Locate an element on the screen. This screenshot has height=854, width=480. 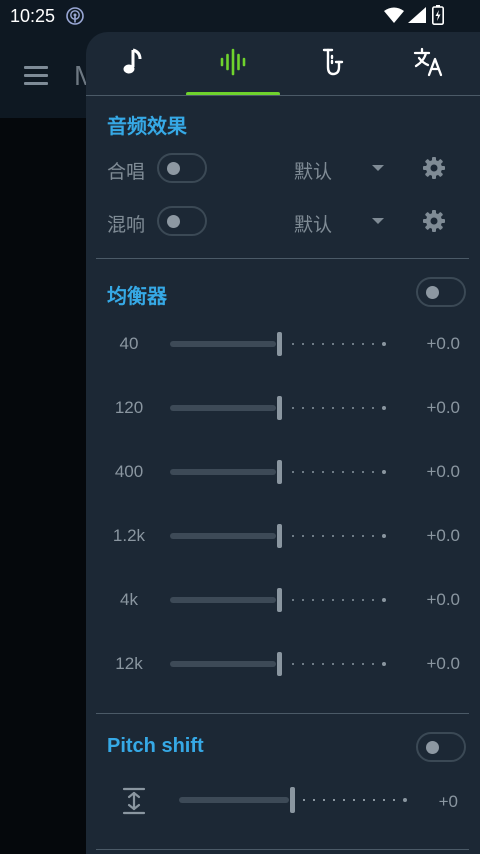
eq-band-label: 4k is located at coordinates (129, 599).